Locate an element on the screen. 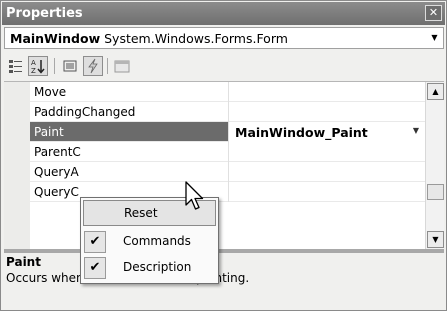 Image resolution: width=447 pixels, height=311 pixels. scroll-up-button: ▲ is located at coordinates (435, 91).